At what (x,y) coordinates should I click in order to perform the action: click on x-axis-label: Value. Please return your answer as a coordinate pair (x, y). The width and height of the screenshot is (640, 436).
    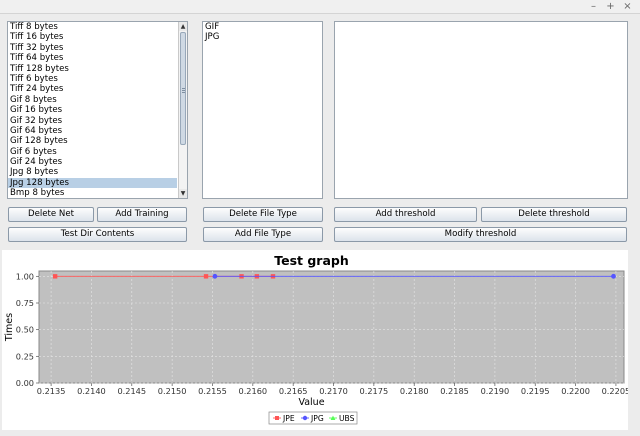
    Looking at the image, I should click on (311, 402).